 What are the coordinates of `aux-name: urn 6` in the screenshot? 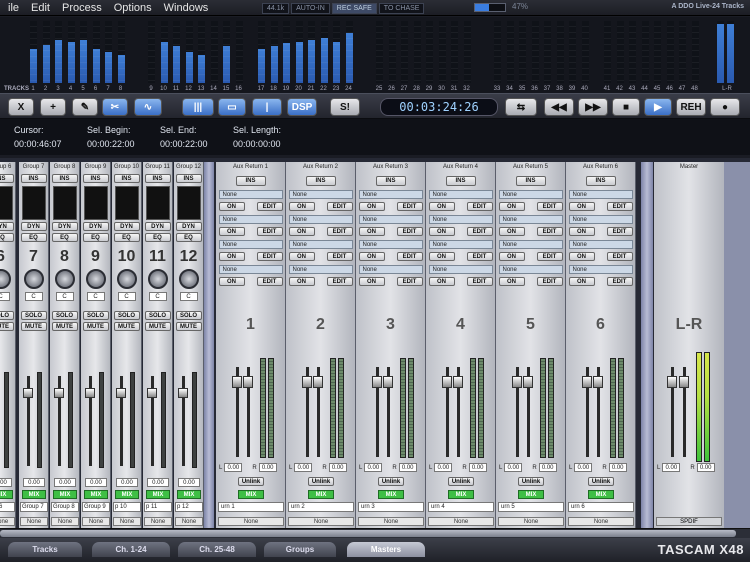 It's located at (601, 507).